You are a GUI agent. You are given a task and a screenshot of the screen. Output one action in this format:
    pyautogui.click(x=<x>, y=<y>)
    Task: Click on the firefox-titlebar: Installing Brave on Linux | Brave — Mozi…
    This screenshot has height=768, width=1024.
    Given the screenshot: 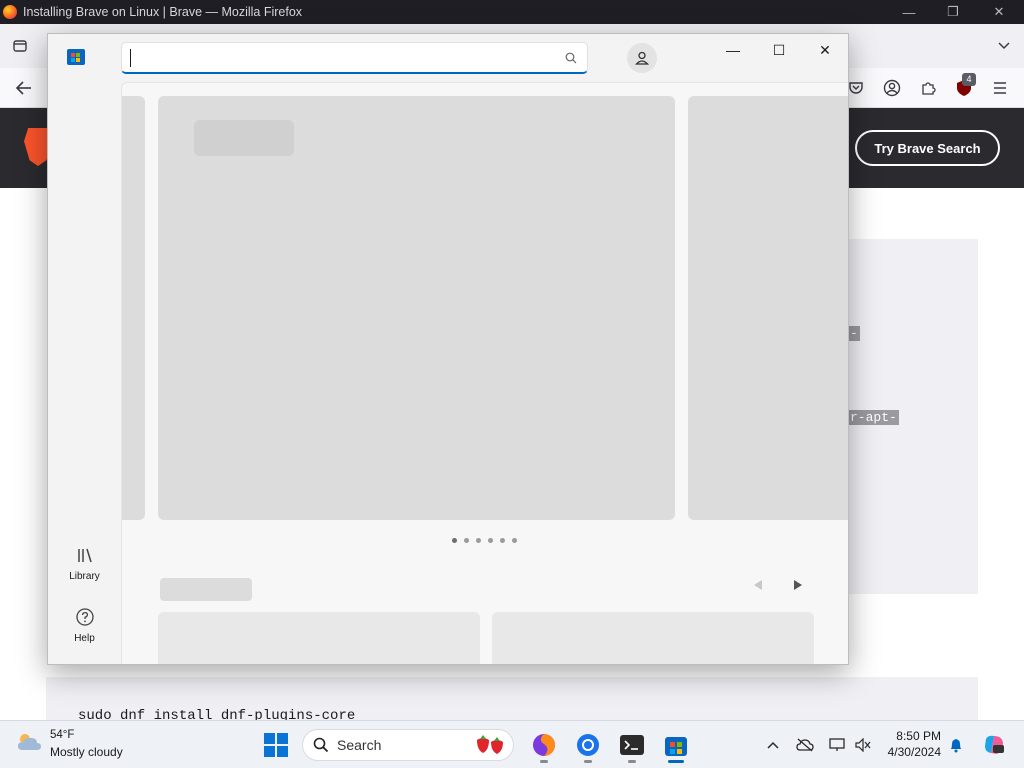 What is the action you would take?
    pyautogui.click(x=512, y=12)
    